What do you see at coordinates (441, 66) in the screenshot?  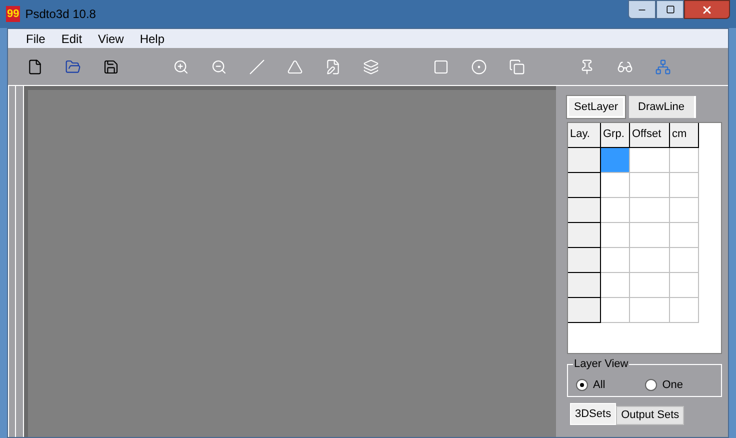 I see `square-icon` at bounding box center [441, 66].